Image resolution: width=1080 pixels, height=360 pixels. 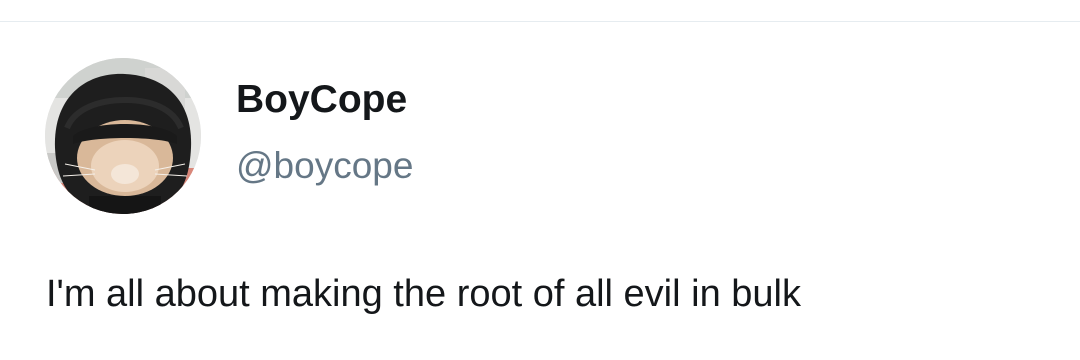 I want to click on display-name: BoyCope, so click(x=321, y=99).